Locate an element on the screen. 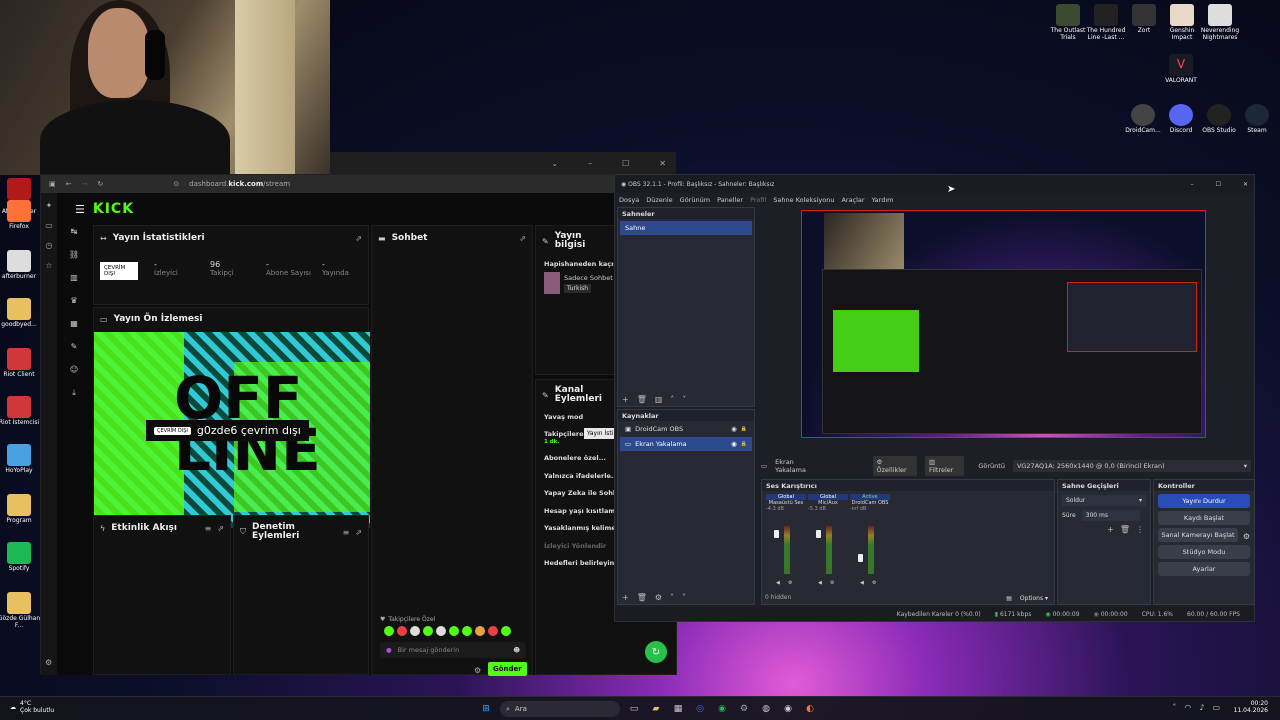 This screenshot has width=1280, height=720. moderation-filter-icon: ≡ is located at coordinates (346, 532).